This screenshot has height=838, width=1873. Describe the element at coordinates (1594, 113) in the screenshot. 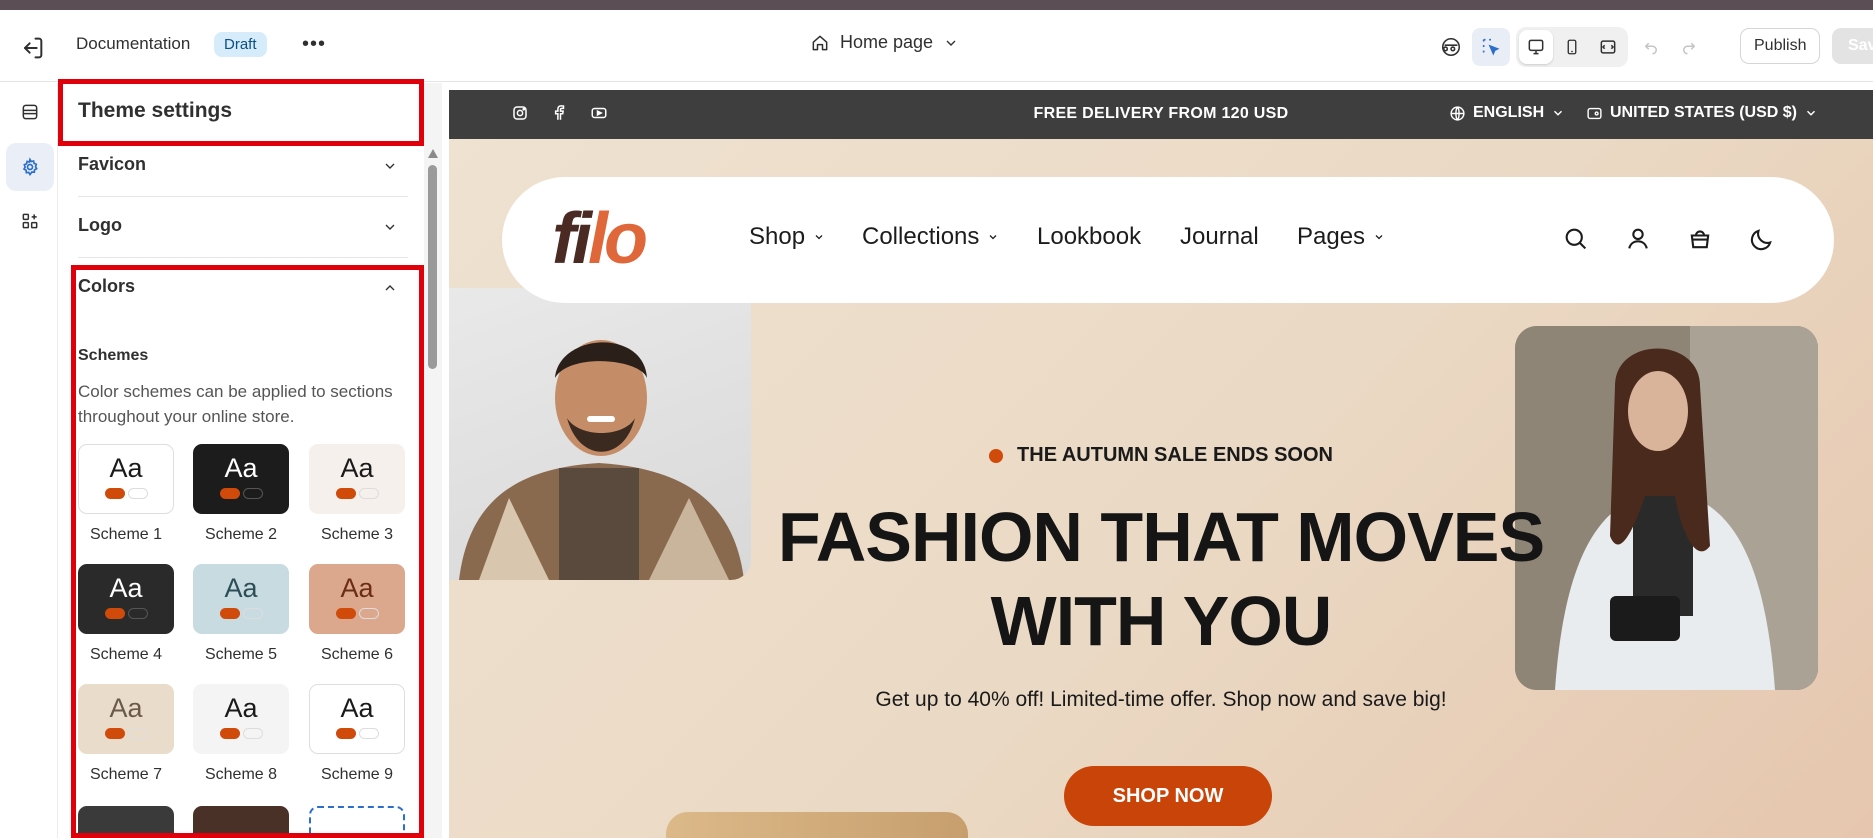

I see `currency-icon` at that location.